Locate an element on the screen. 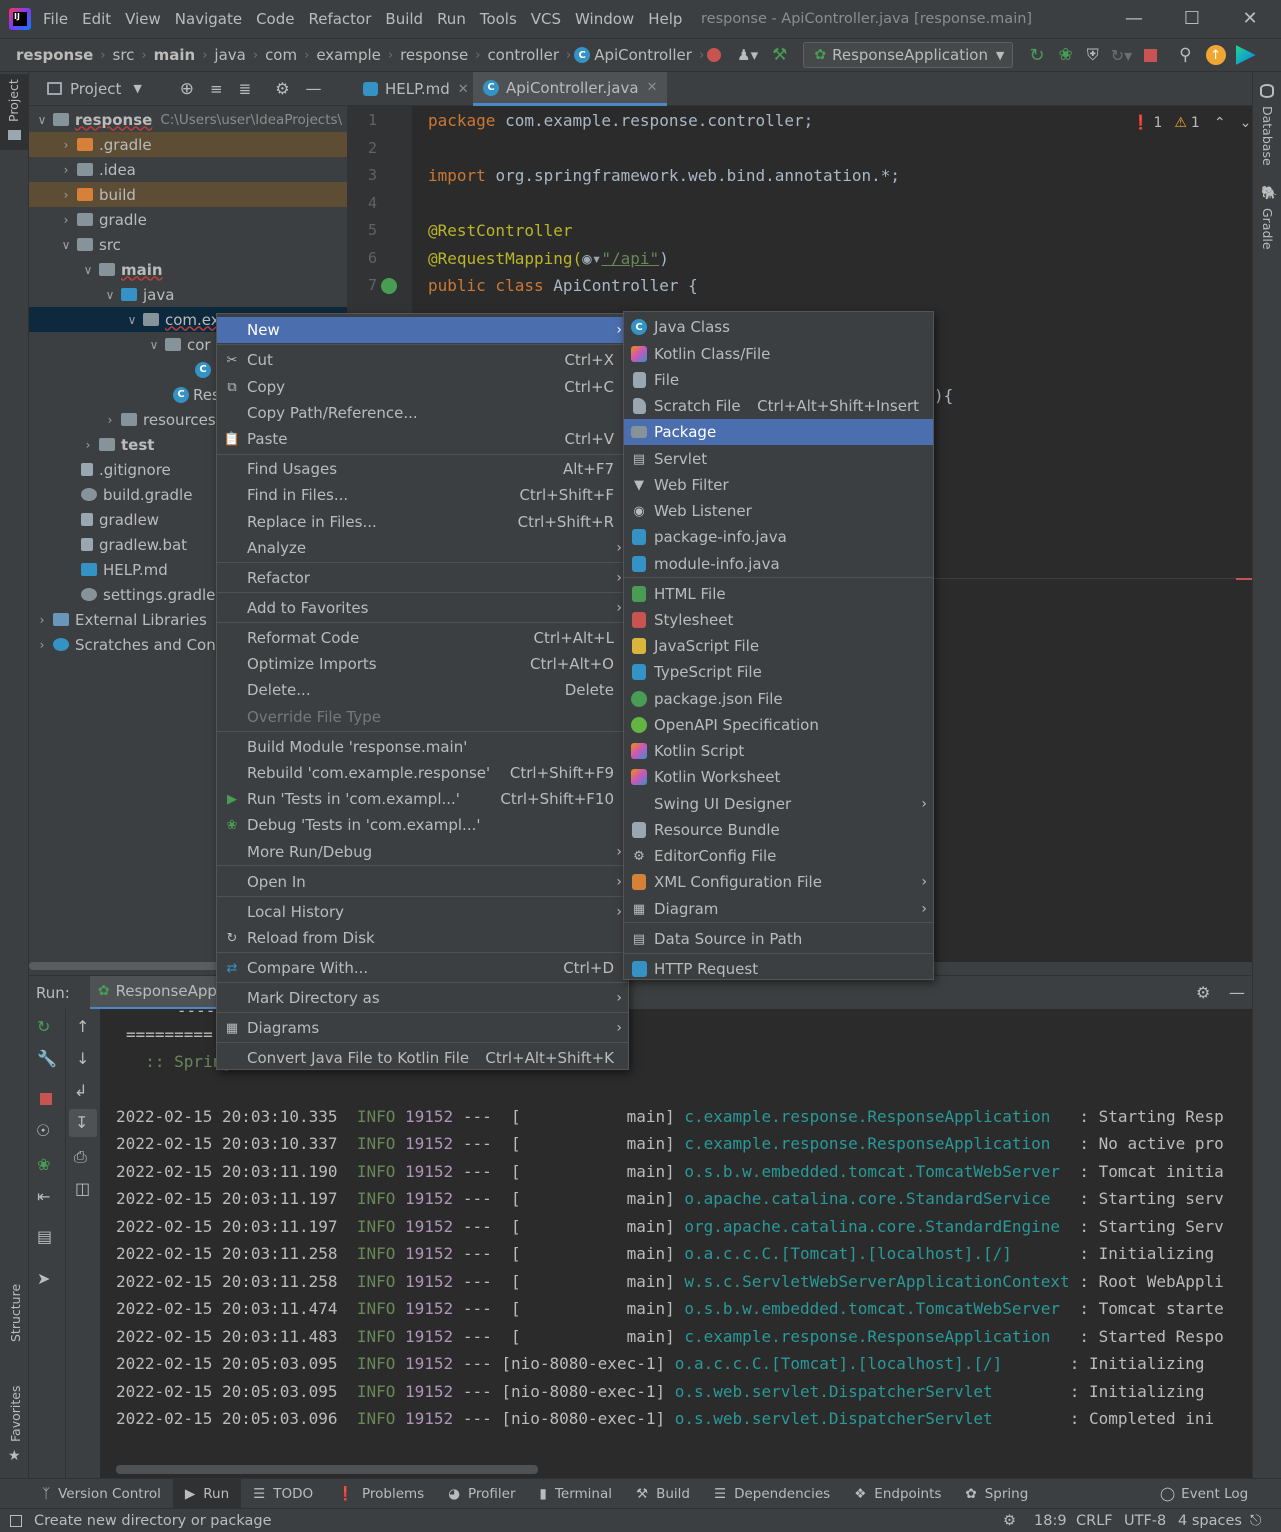 The image size is (1281, 1532). menu-item-new: New › is located at coordinates (422, 330).